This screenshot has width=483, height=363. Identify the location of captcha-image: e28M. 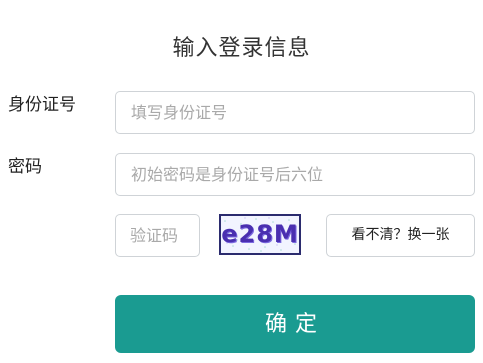
(260, 234).